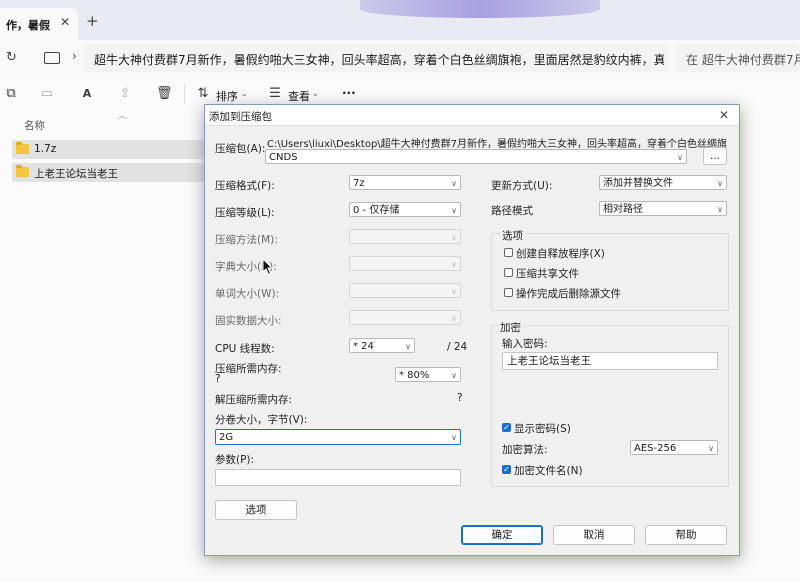 The width and height of the screenshot is (800, 582). Describe the element at coordinates (549, 361) in the screenshot. I see `password-value: 上老王论坛当老王` at that location.